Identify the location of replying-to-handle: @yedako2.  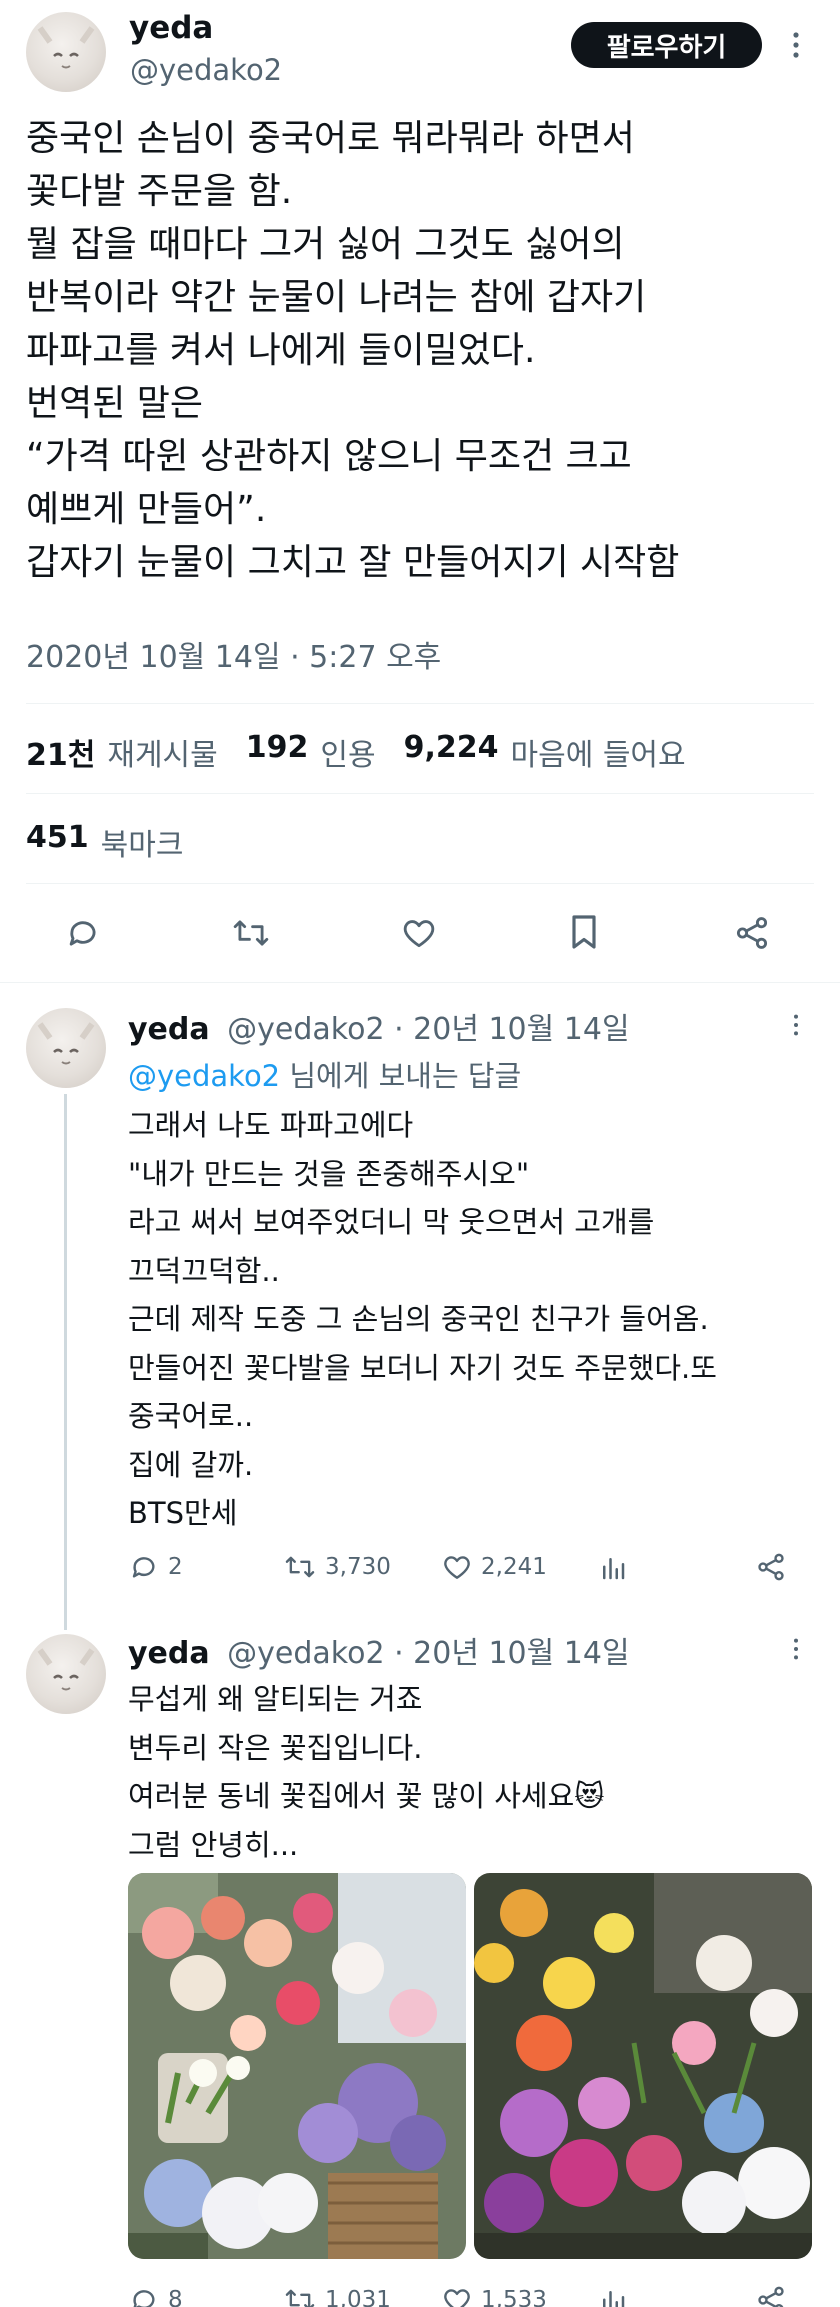
(204, 1076).